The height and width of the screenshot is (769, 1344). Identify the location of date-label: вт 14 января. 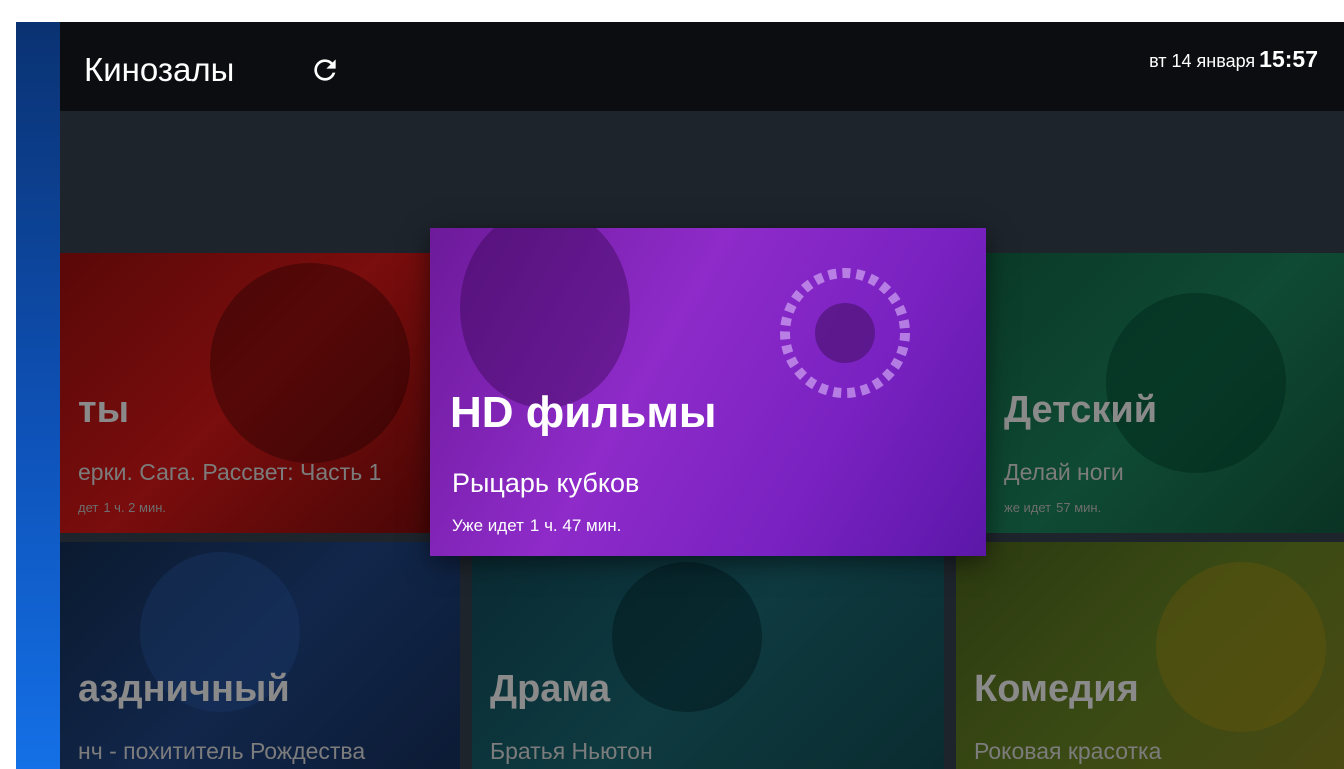
(1202, 61).